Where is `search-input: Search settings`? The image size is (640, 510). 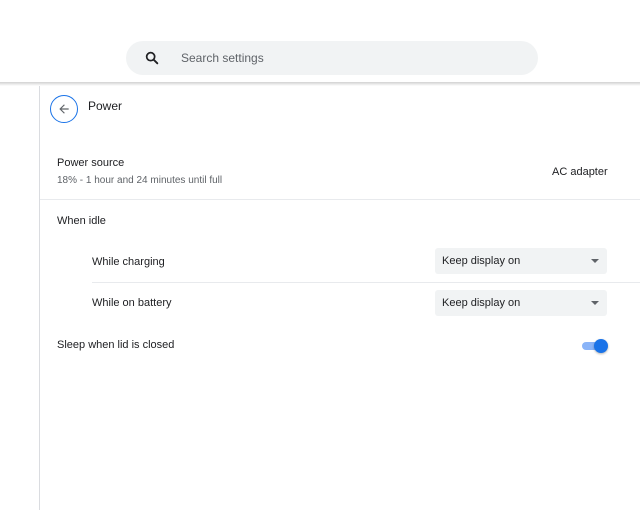 search-input: Search settings is located at coordinates (222, 58).